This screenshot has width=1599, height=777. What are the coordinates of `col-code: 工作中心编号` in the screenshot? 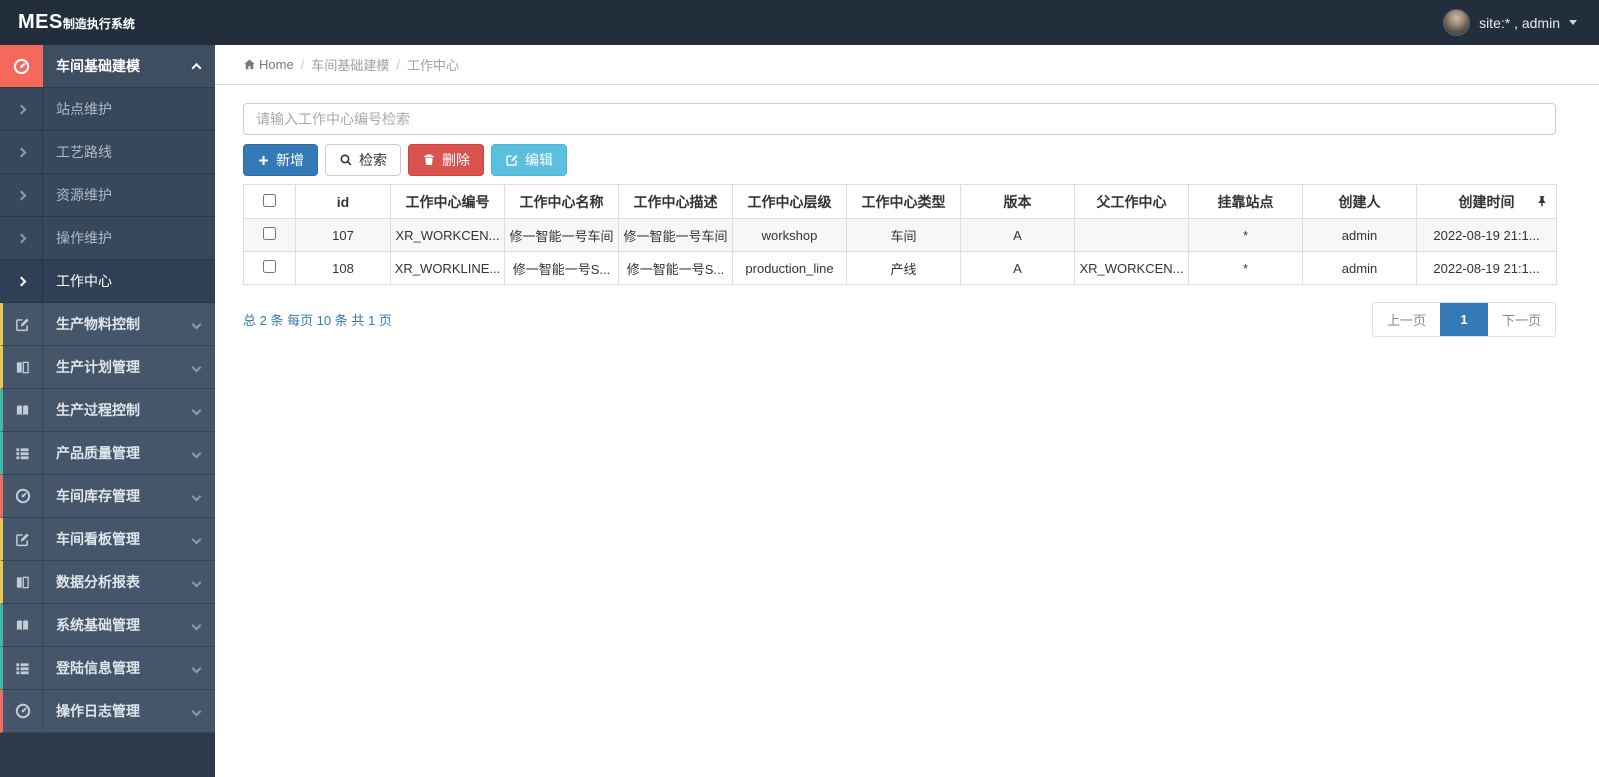 It's located at (447, 201).